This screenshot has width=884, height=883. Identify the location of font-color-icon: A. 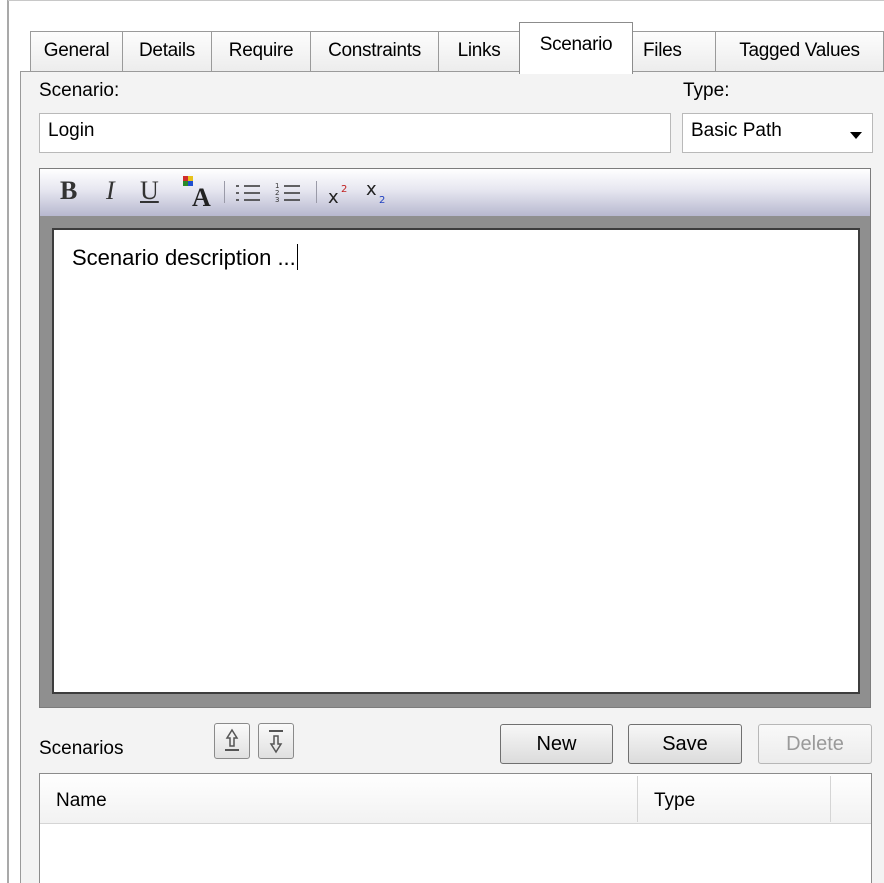
(197, 192).